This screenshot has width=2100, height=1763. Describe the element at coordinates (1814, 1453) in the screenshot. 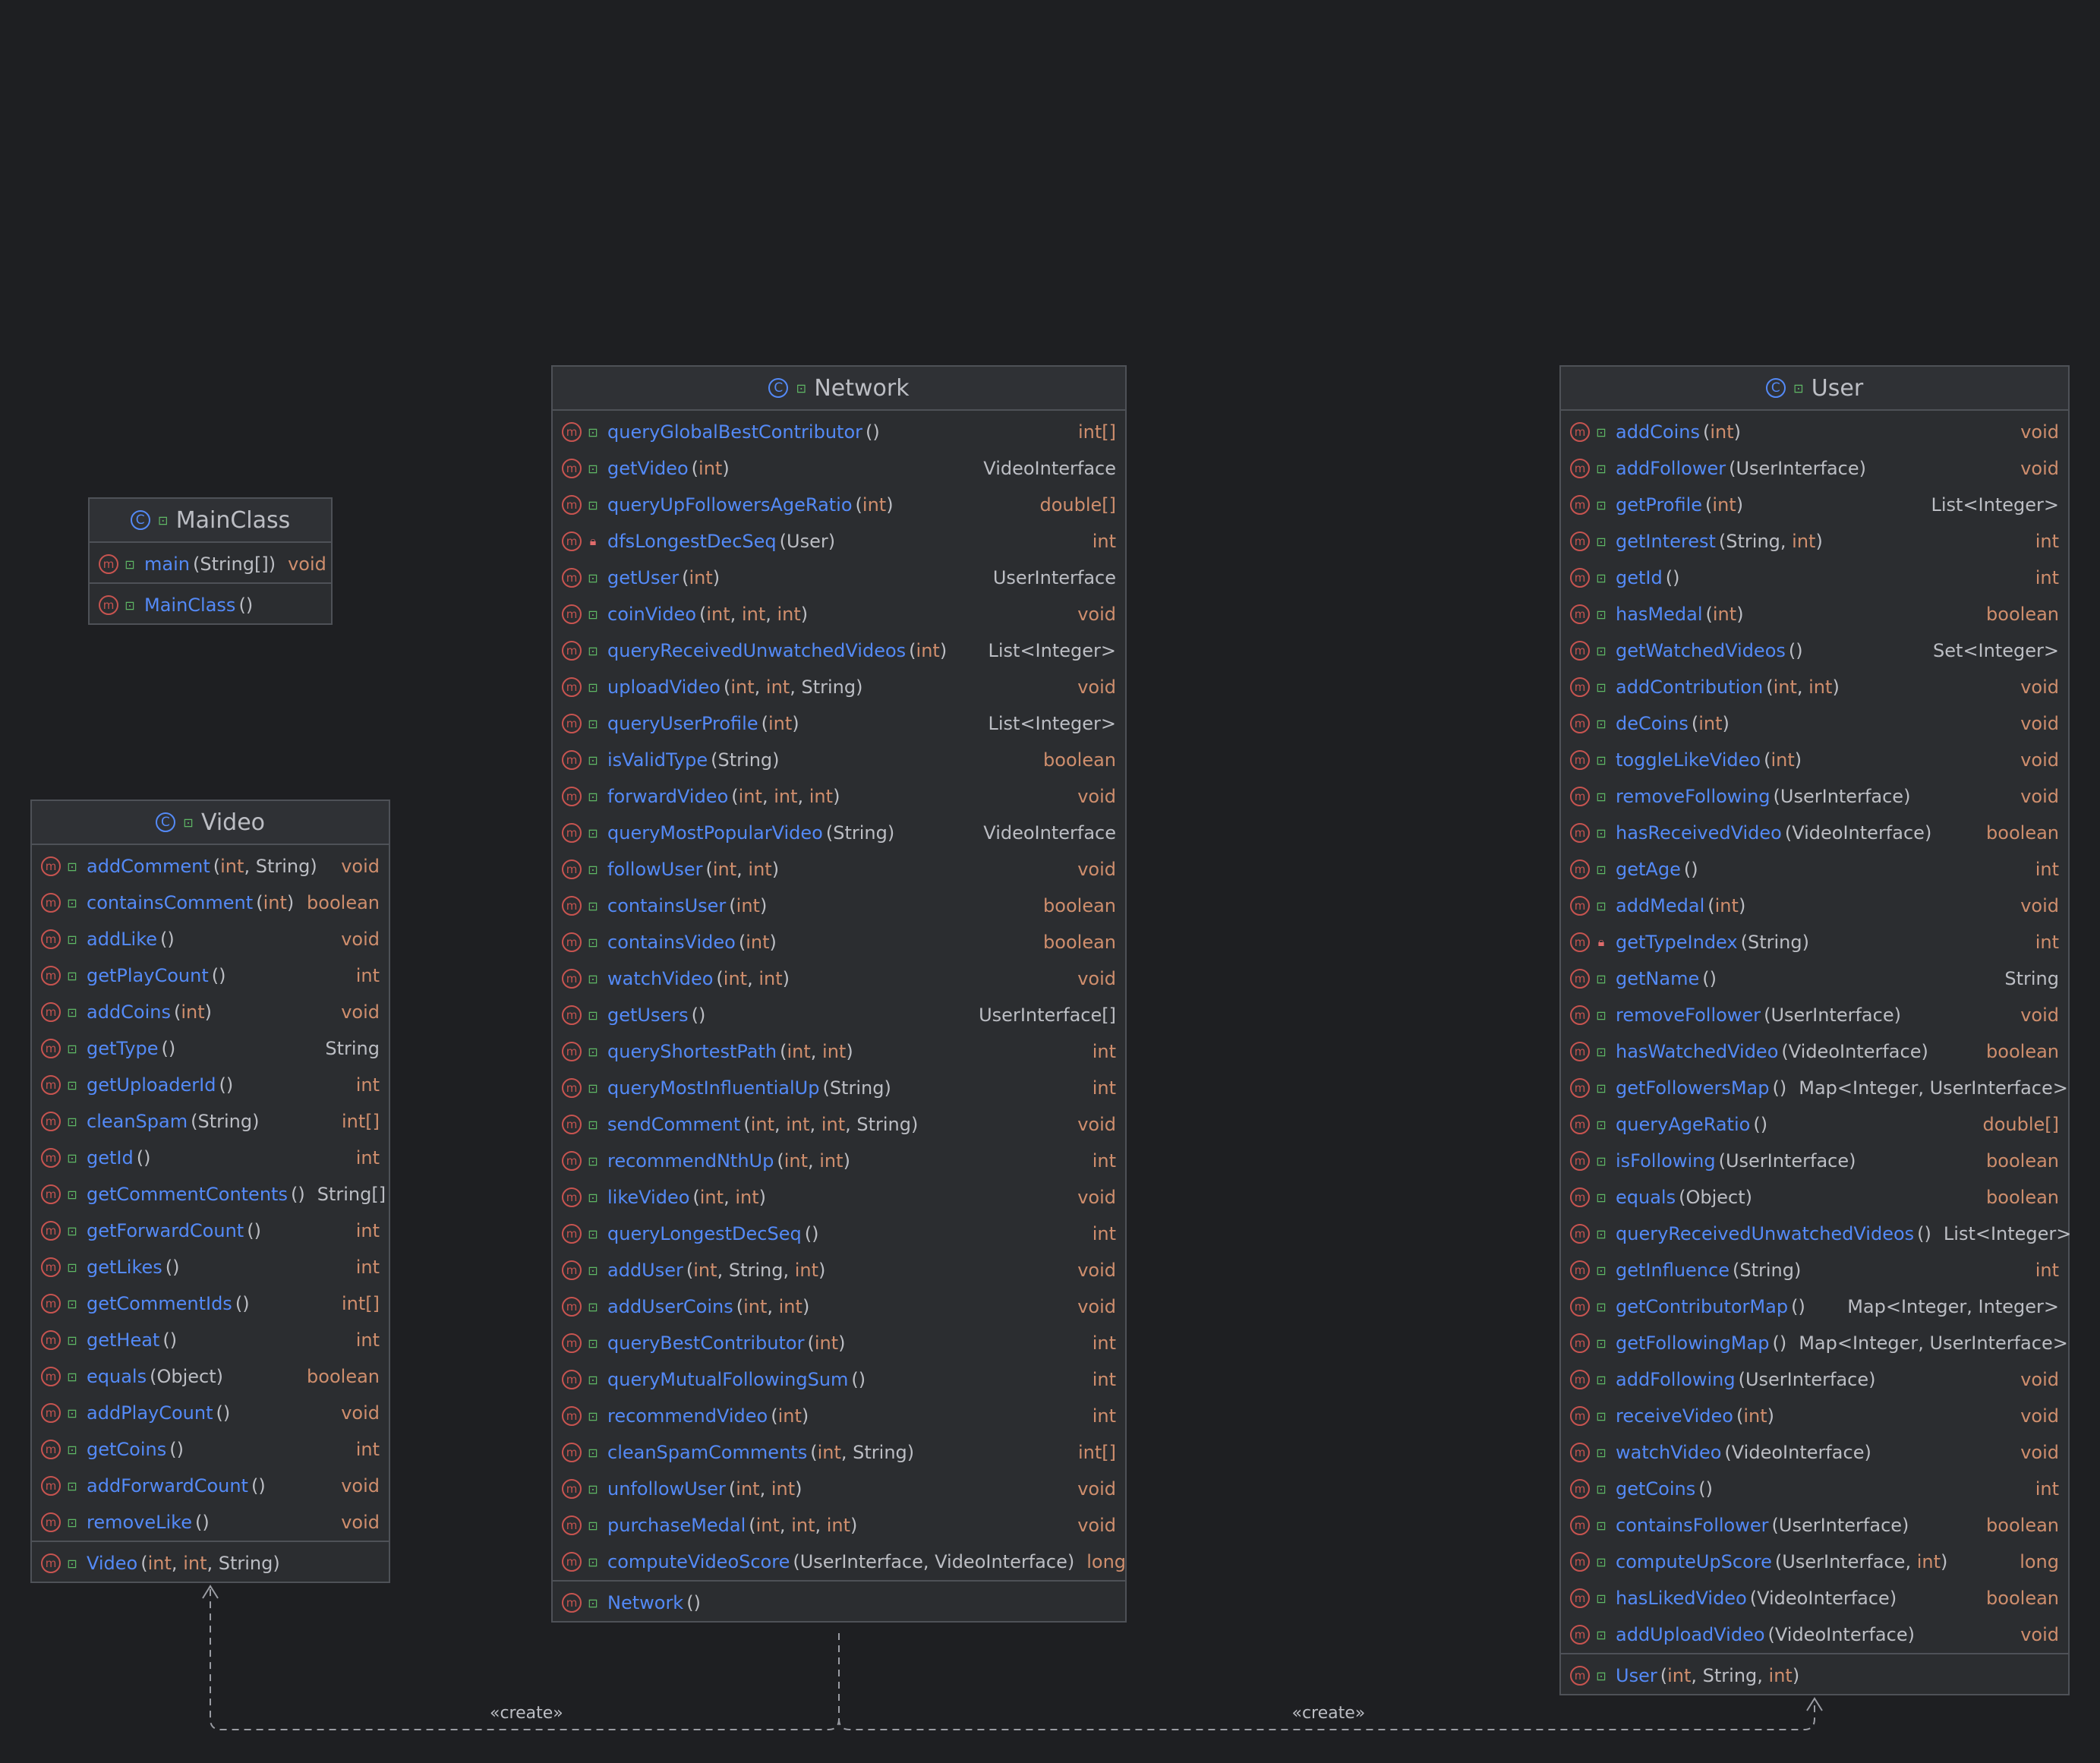

I see `method-row: m ⊡ watchVideo (VideoInterface) void` at that location.